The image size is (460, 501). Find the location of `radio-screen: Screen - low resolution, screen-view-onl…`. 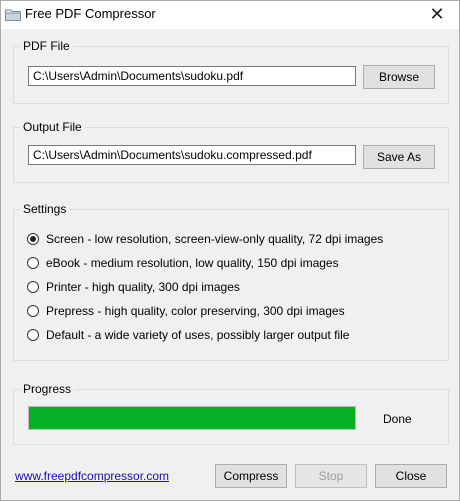

radio-screen: Screen - low resolution, screen-view-onl… is located at coordinates (205, 239).